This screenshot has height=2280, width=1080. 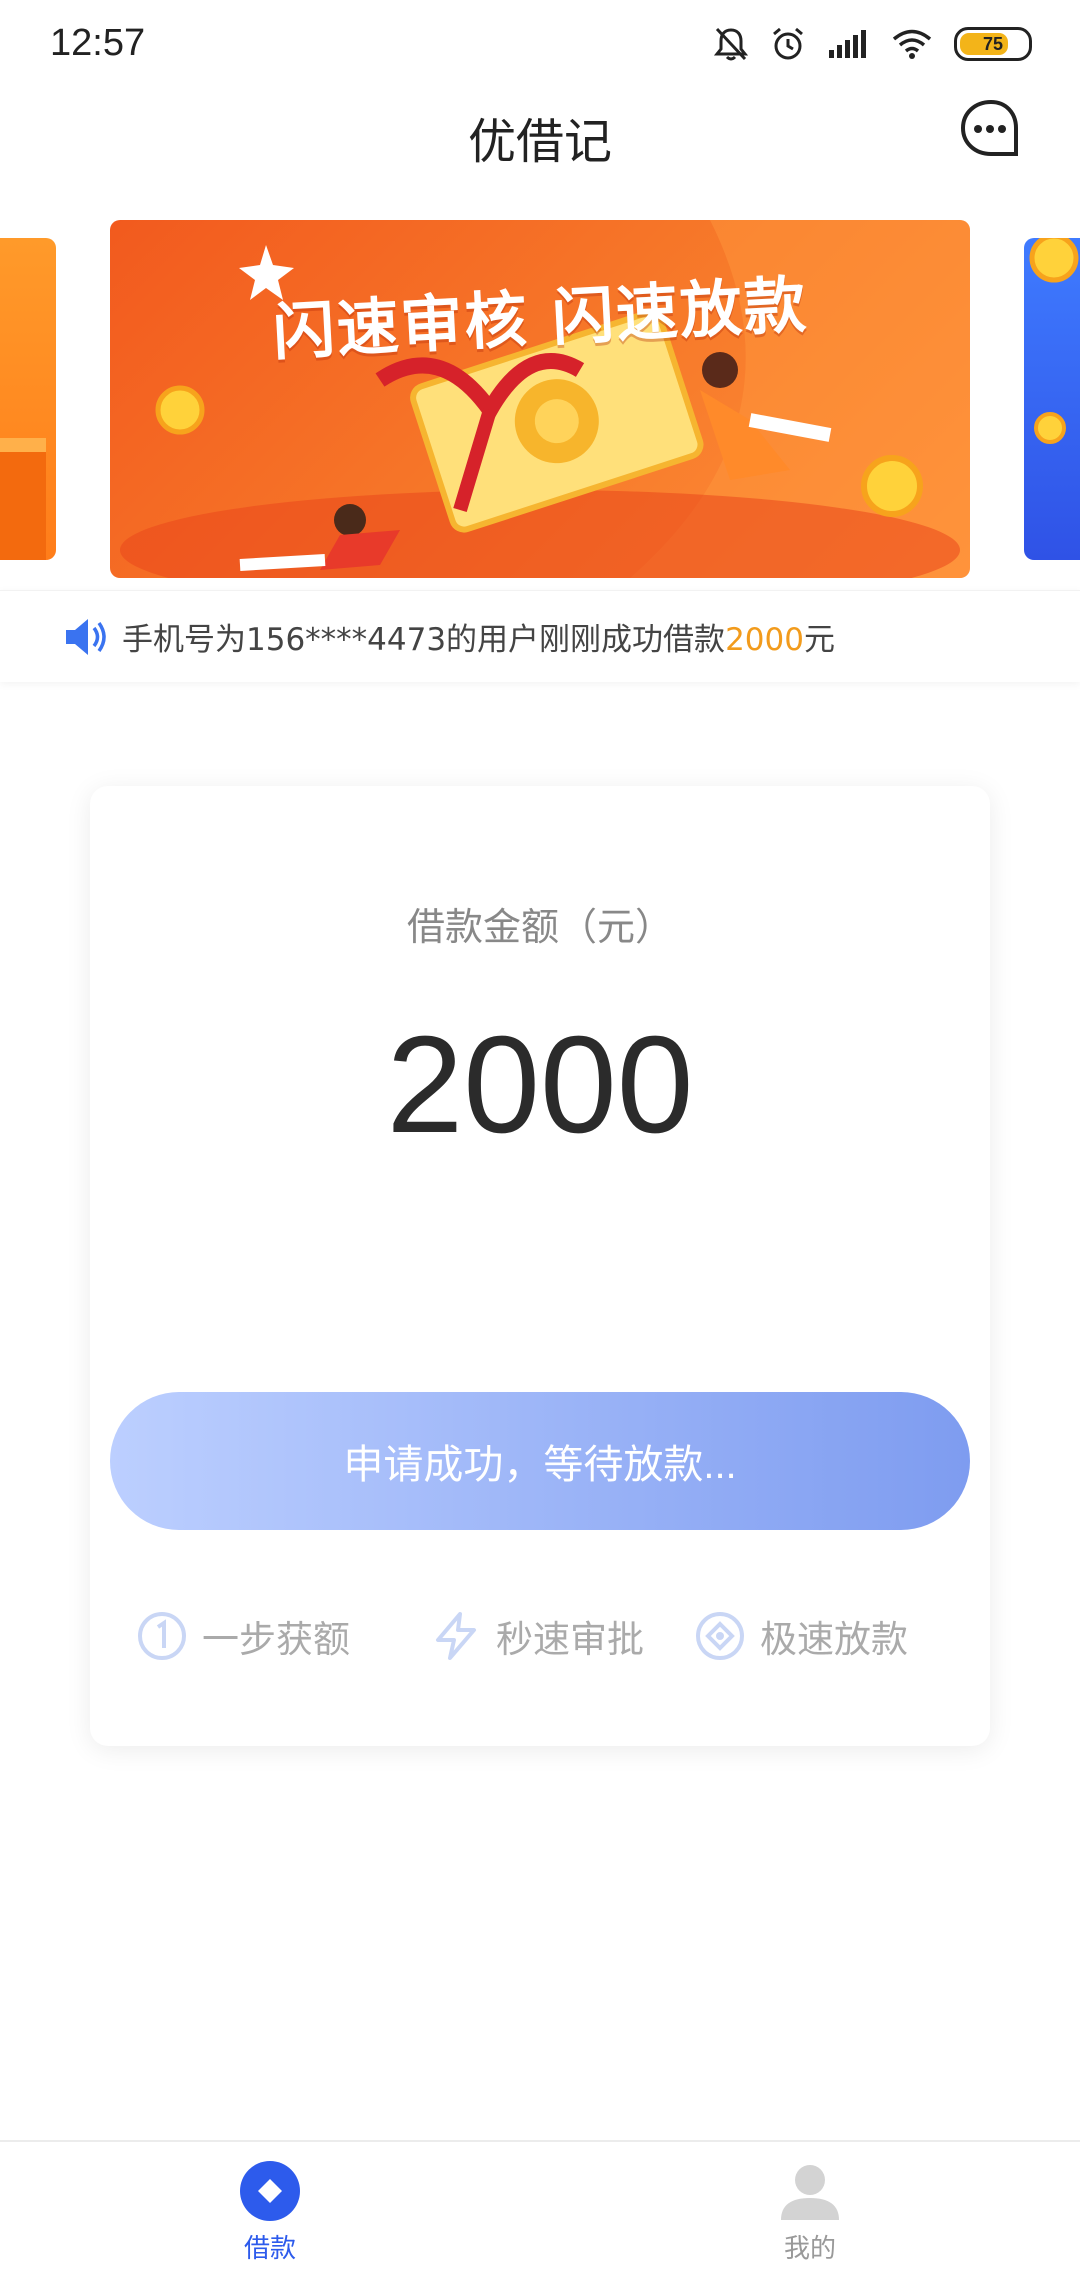 I want to click on profile-icon, so click(x=810, y=2192).